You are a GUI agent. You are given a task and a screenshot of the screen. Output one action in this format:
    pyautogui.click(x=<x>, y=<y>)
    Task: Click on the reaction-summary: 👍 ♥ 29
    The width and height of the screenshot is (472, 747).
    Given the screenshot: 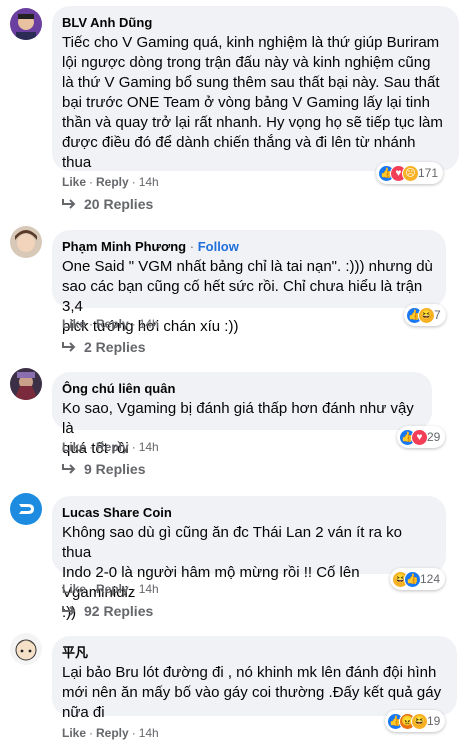 What is the action you would take?
    pyautogui.click(x=421, y=437)
    